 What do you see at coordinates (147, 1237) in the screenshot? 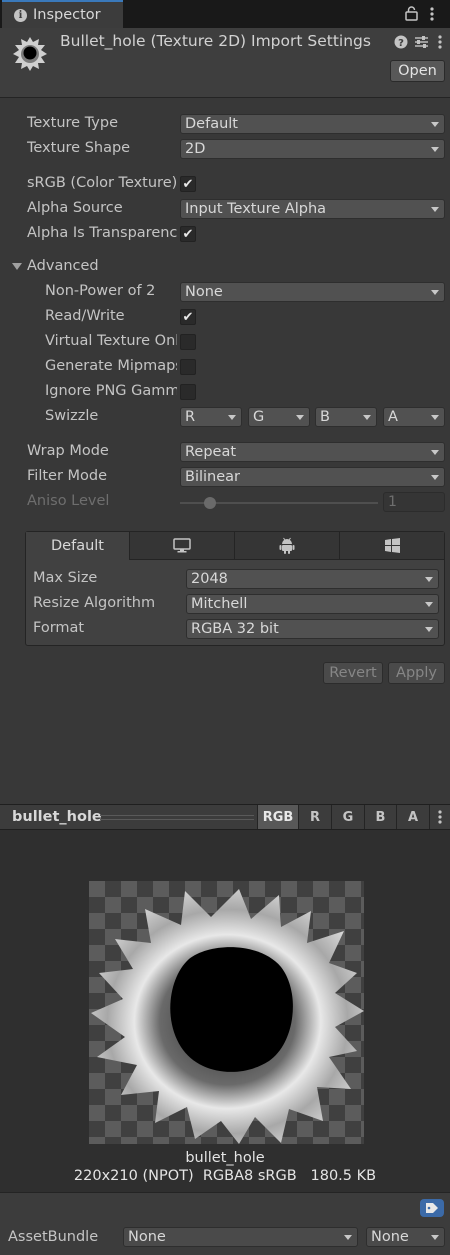
I see `asset-bundle-value: None` at bounding box center [147, 1237].